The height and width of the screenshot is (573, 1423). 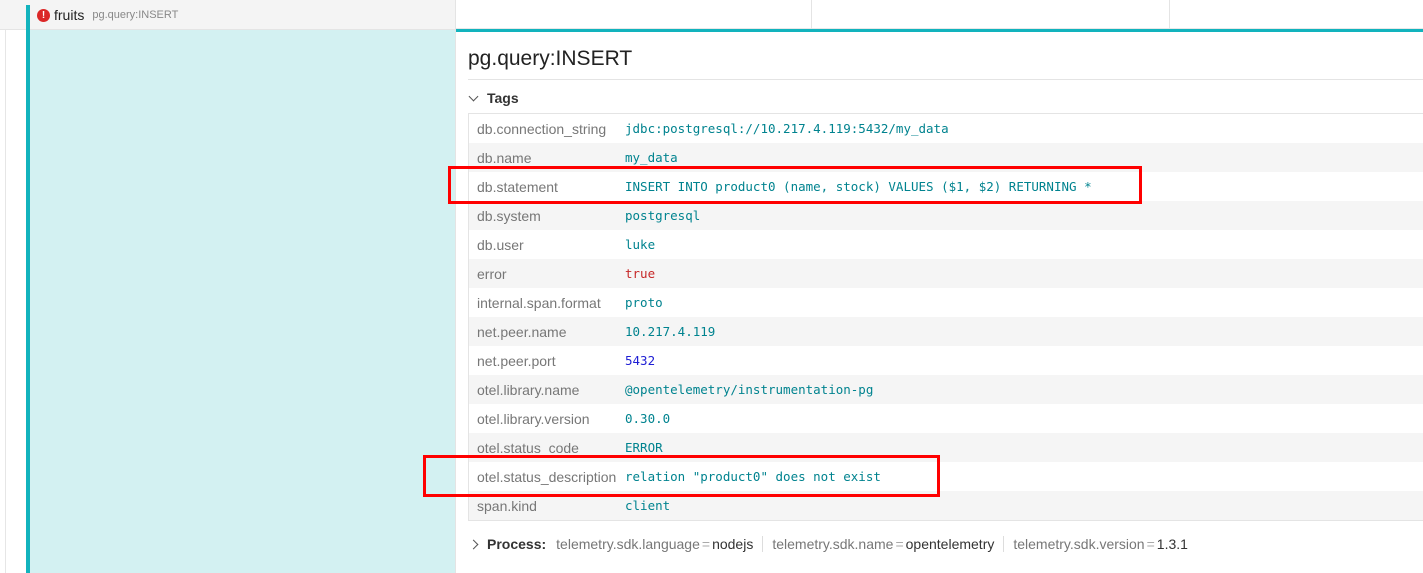 What do you see at coordinates (946, 331) in the screenshot?
I see `tag-row: net.peer.name 10.217.4.119` at bounding box center [946, 331].